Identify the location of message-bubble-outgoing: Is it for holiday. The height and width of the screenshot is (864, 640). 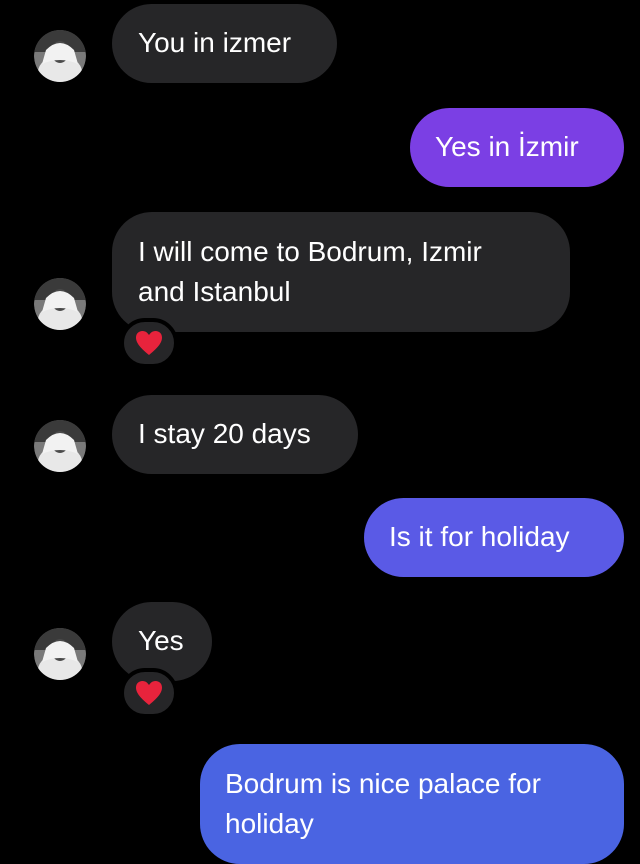
(494, 537).